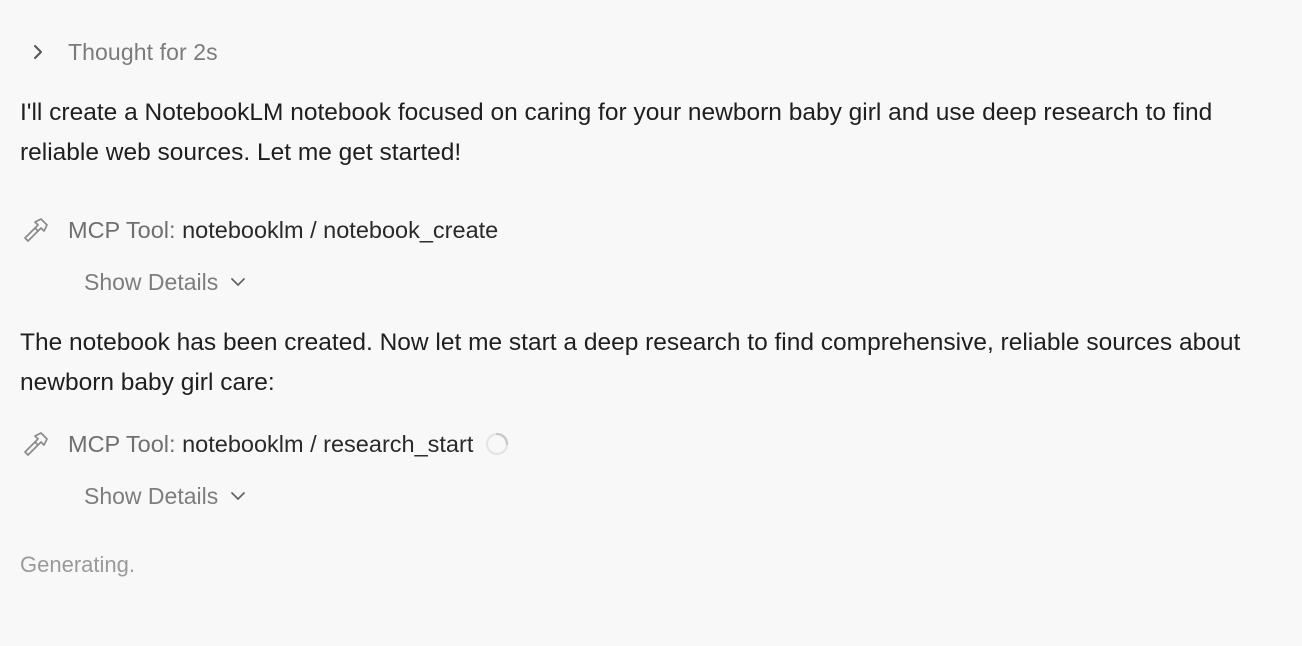  What do you see at coordinates (38, 52) in the screenshot?
I see `chevron-right-icon` at bounding box center [38, 52].